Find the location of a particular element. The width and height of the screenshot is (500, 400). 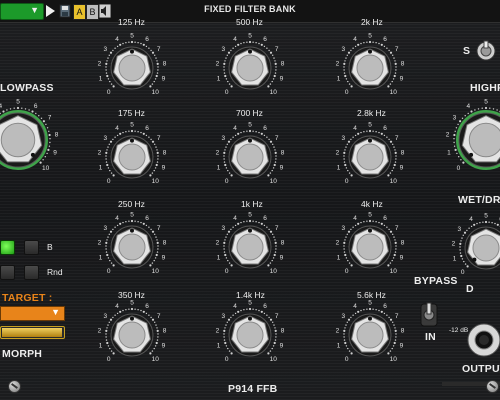

s-toggle-switch is located at coordinates (486, 51).